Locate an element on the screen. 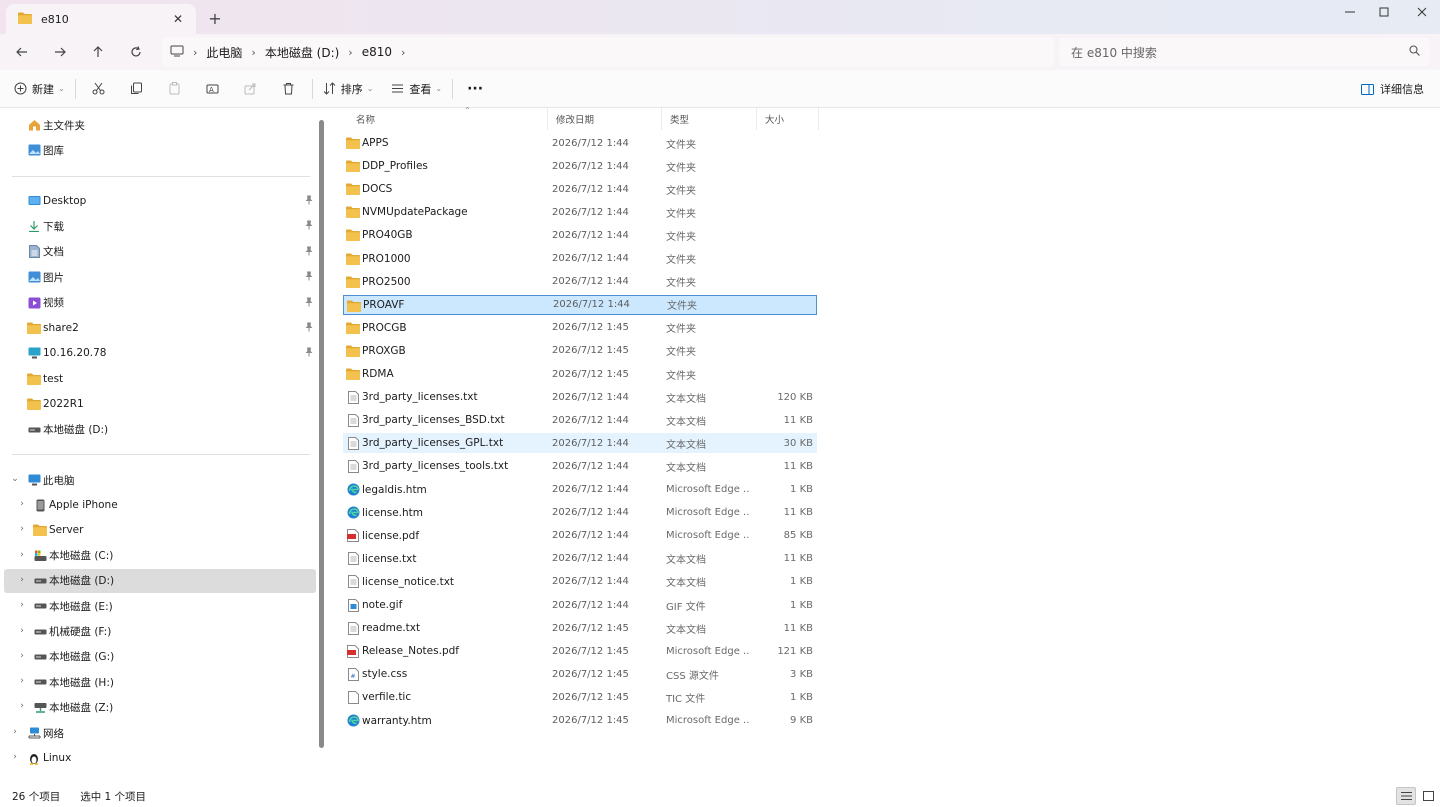  nav-item-linux: Linux is located at coordinates (167, 758).